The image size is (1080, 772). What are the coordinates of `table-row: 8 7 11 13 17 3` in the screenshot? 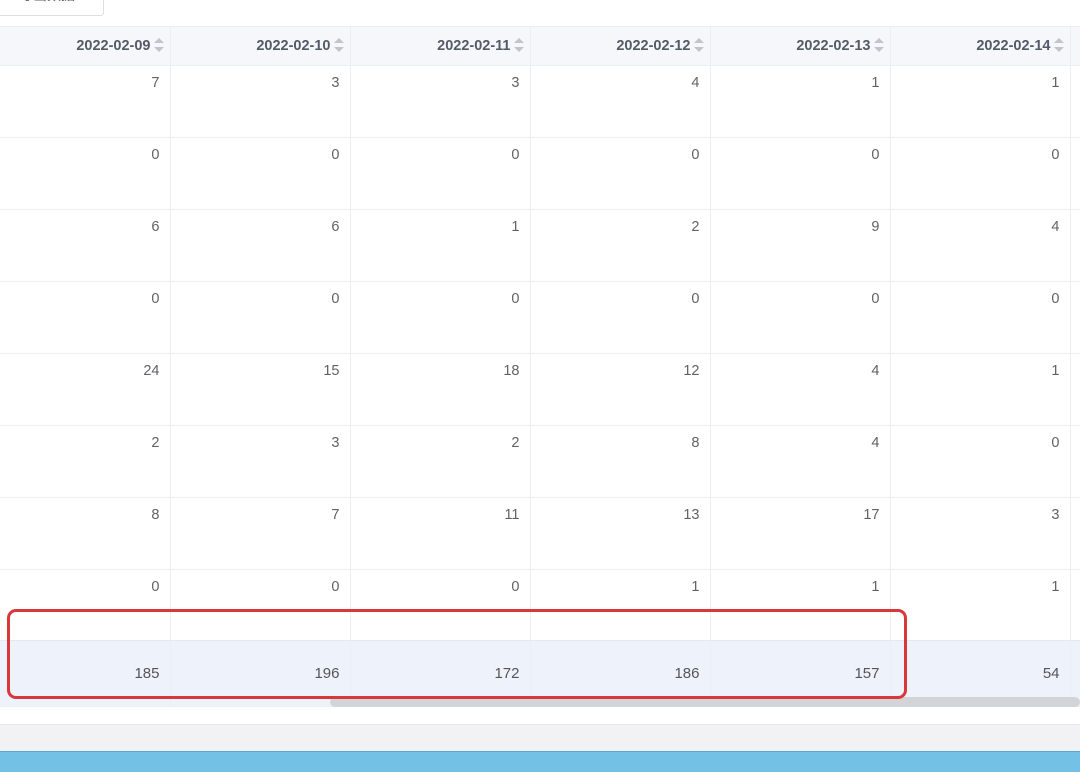 It's located at (540, 533).